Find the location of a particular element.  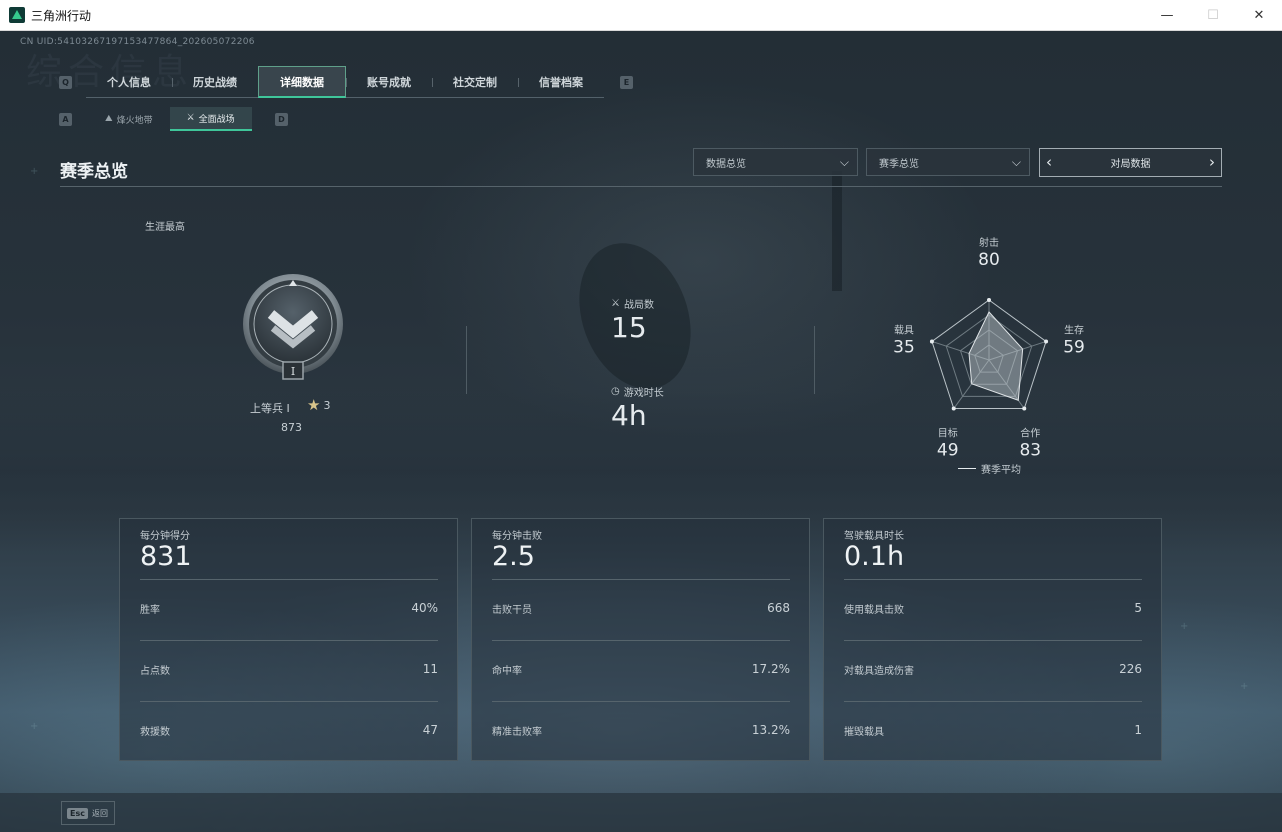

card-title: 每分钟击败 is located at coordinates (517, 536).